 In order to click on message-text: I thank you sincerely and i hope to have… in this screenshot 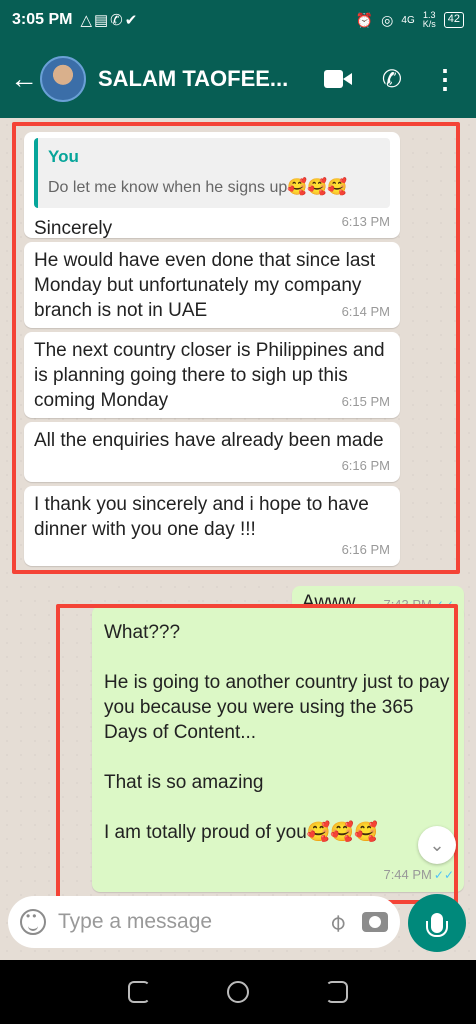, I will do `click(204, 517)`.